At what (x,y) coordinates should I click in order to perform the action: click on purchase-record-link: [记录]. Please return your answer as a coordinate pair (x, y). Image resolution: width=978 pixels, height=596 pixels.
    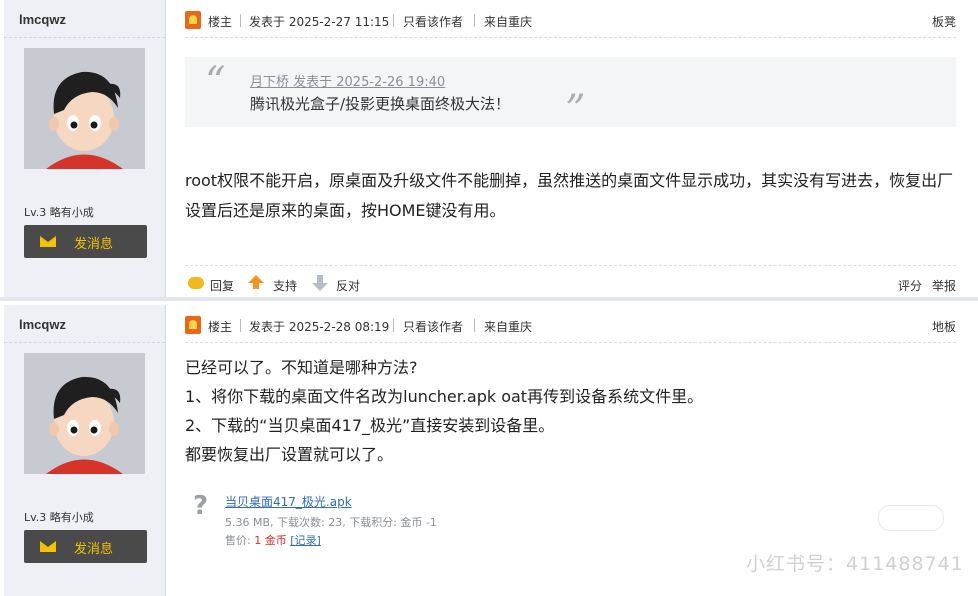
    Looking at the image, I should click on (305, 540).